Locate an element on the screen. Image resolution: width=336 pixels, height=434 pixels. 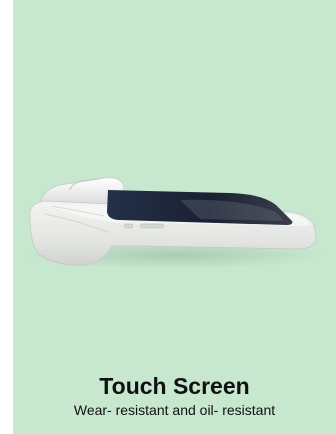
caption-title: Touch Screen is located at coordinates (174, 386).